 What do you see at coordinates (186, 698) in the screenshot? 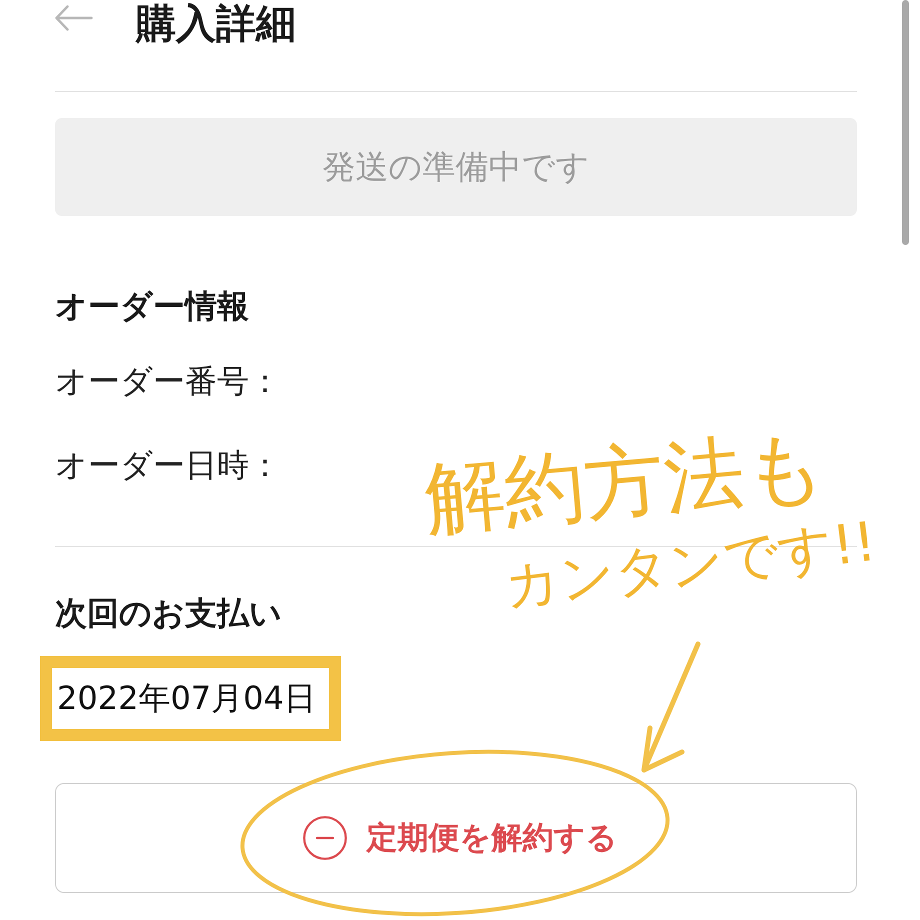
I see `payment-date: 2022年07月04日` at bounding box center [186, 698].